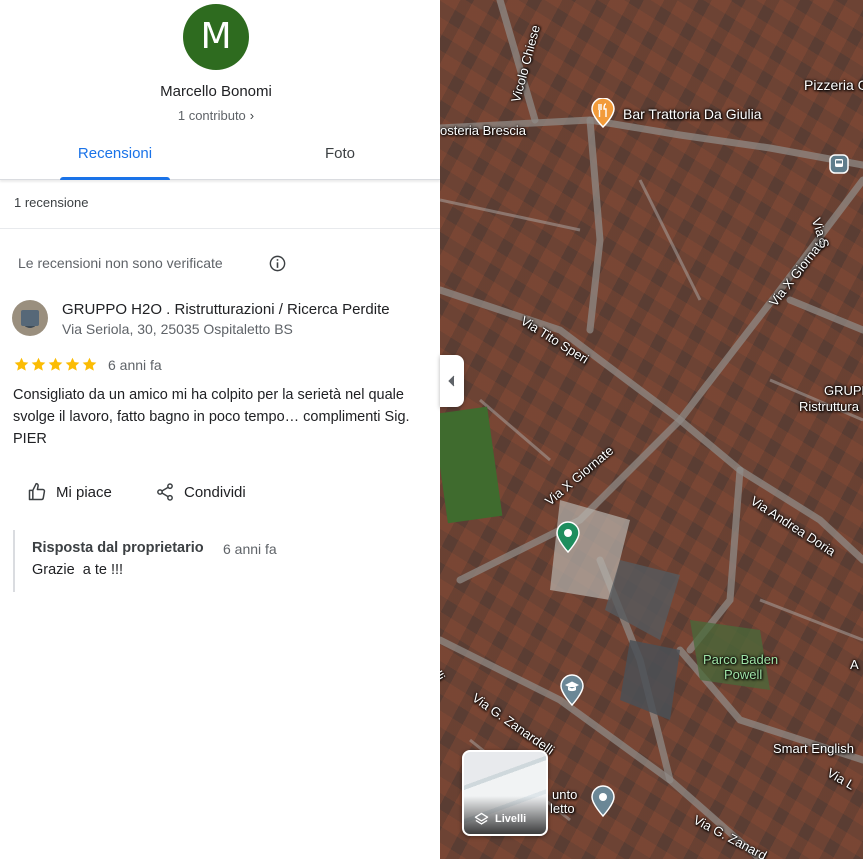  I want to click on unverified-notice: Le recensioni non sono verificate, so click(120, 263).